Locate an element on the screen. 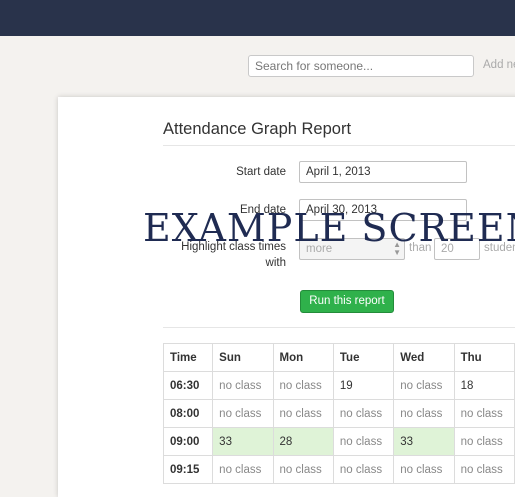 The height and width of the screenshot is (497, 515). title-divider is located at coordinates (339, 145).